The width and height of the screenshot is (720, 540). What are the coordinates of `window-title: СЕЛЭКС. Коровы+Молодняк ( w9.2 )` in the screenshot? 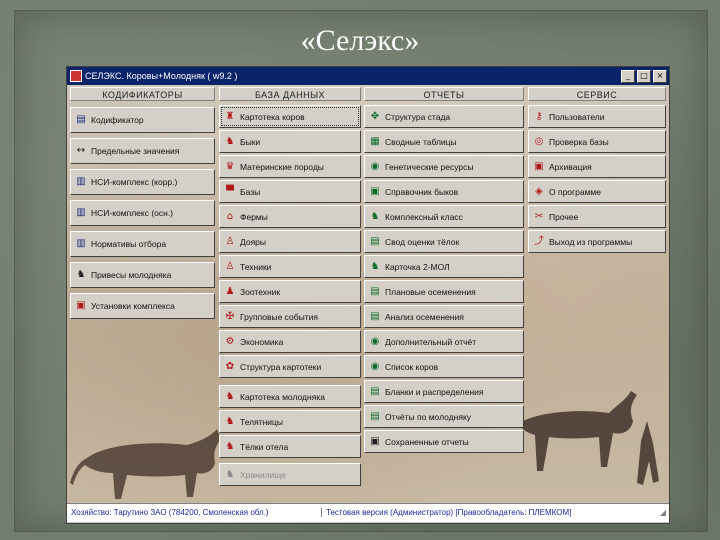 It's located at (161, 76).